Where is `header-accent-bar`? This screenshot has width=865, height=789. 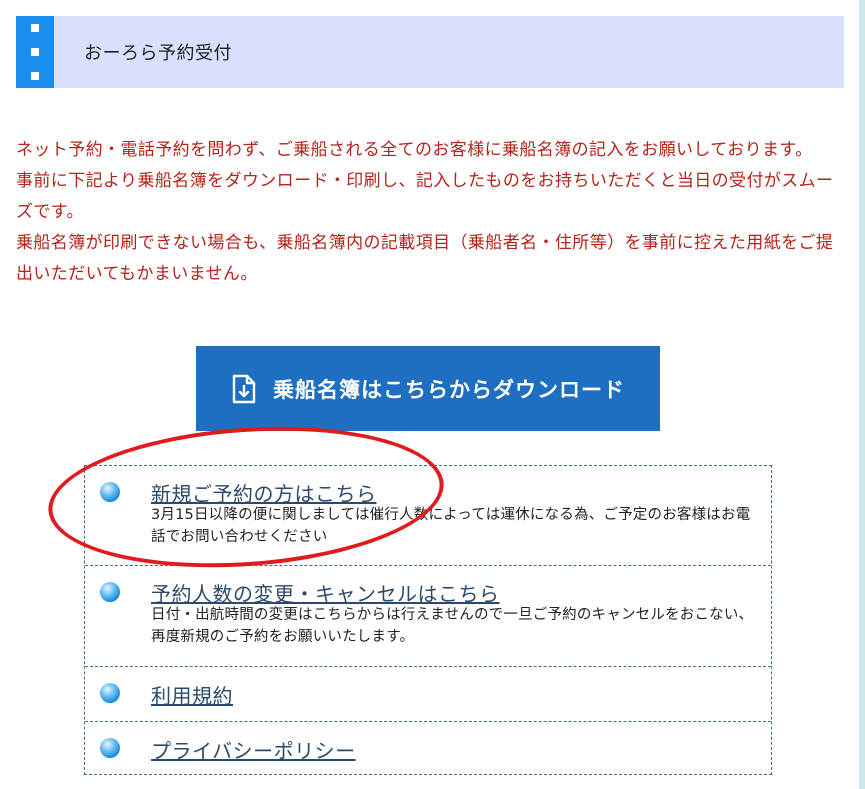
header-accent-bar is located at coordinates (35, 52).